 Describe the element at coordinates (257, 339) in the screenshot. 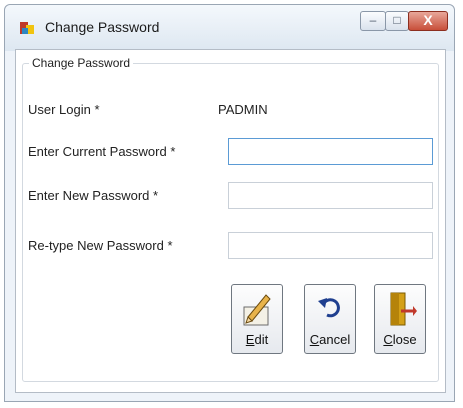

I see `edit-button-label: Edit` at that location.